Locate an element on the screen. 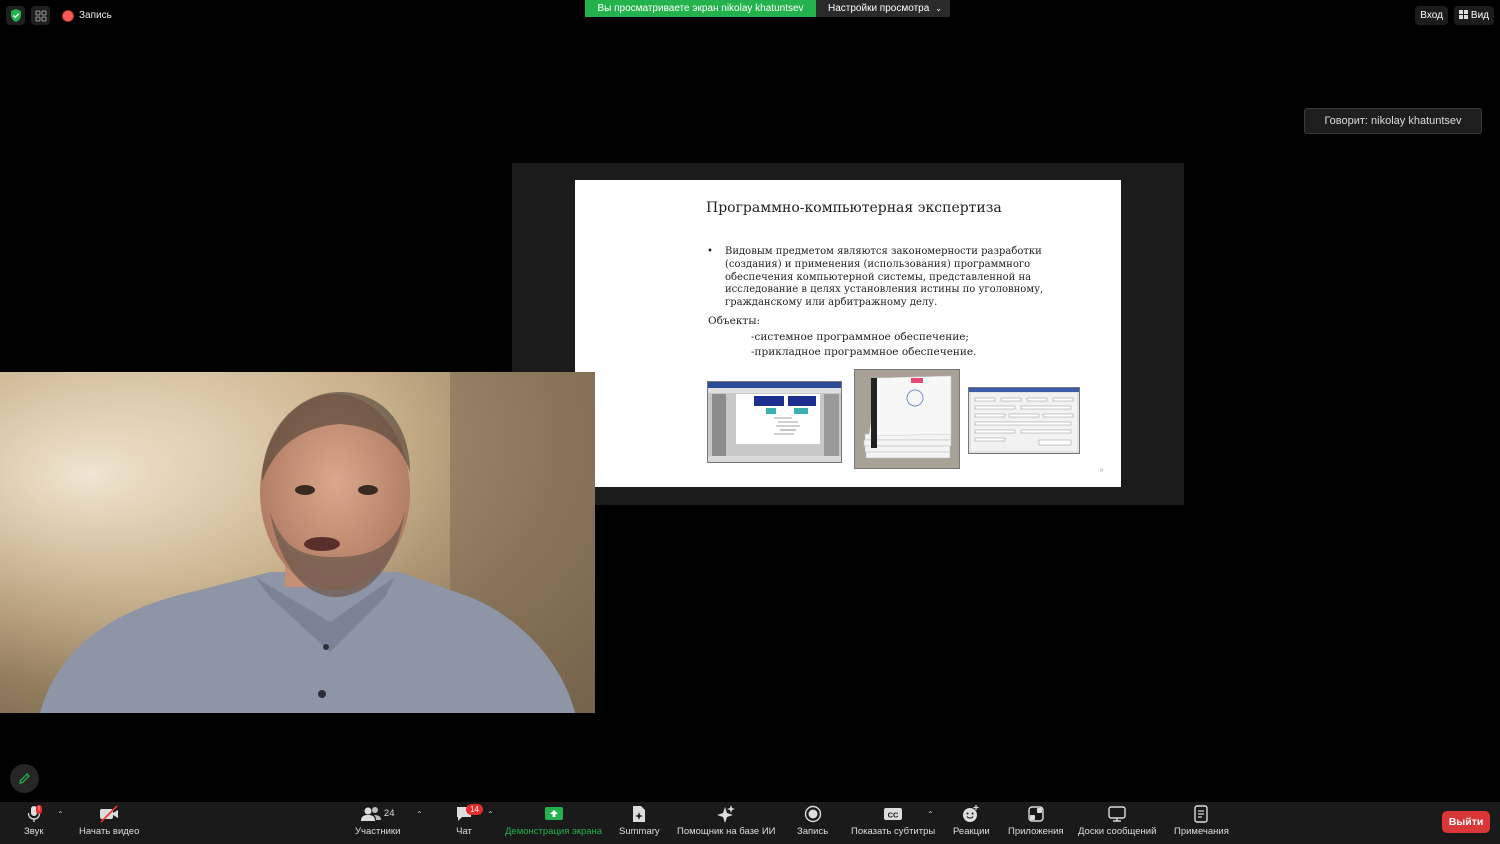 This screenshot has width=1500, height=844. participants-button: 24 Участники is located at coordinates (377, 821).